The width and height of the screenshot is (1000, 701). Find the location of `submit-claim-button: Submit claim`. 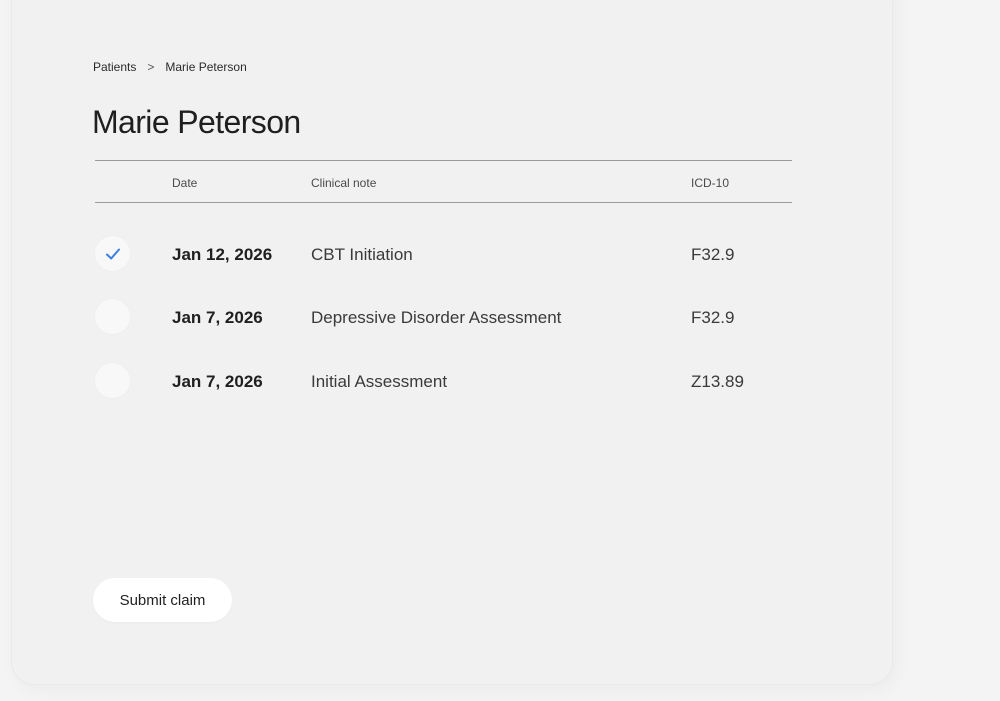

submit-claim-button: Submit claim is located at coordinates (162, 600).